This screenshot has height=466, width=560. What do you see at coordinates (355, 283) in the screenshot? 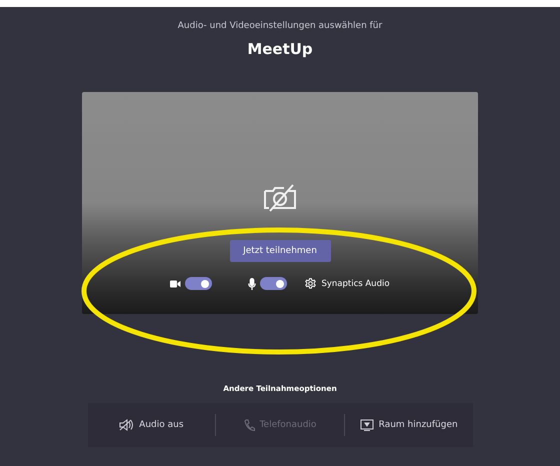
I see `audio-device-label: Synaptics Audio` at bounding box center [355, 283].